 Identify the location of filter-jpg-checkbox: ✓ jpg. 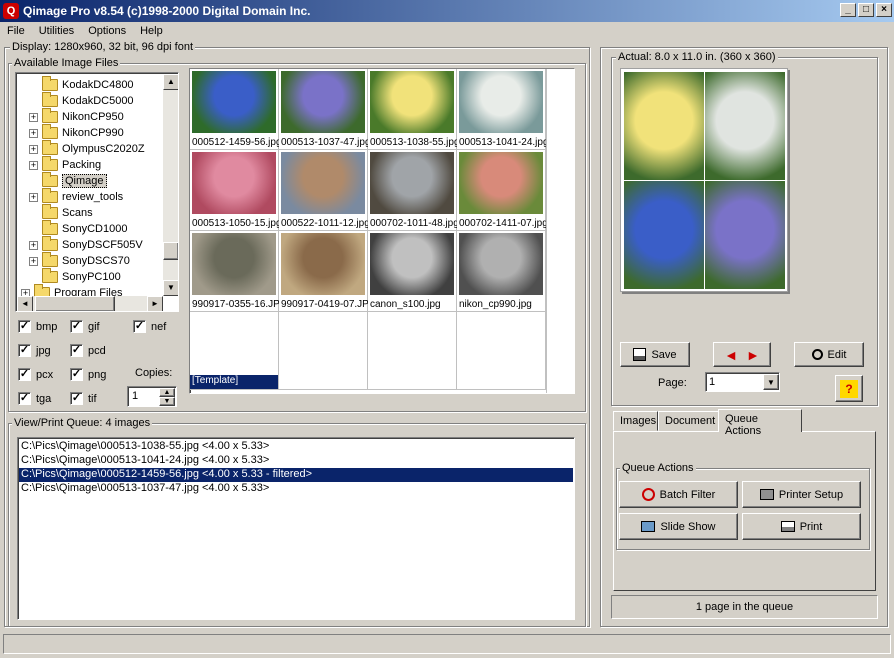
(34, 350).